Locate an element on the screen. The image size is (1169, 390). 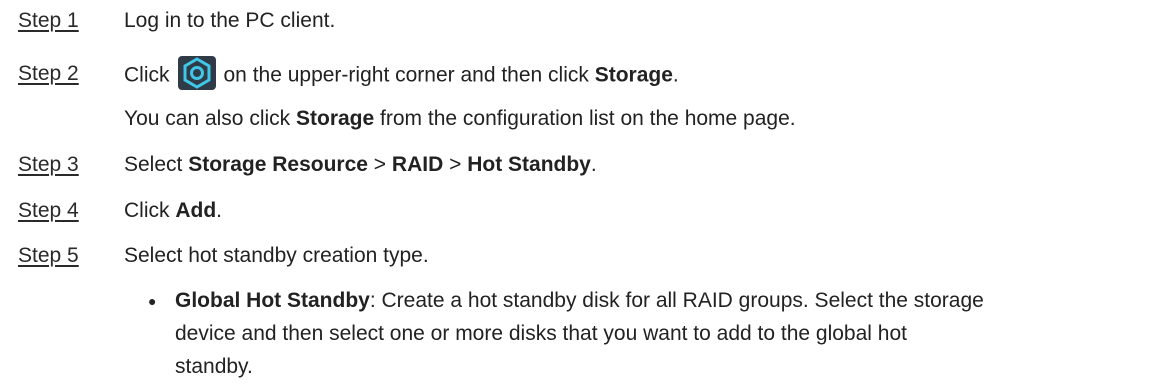
step-3-hot-standby: Hot Standby is located at coordinates (529, 164).